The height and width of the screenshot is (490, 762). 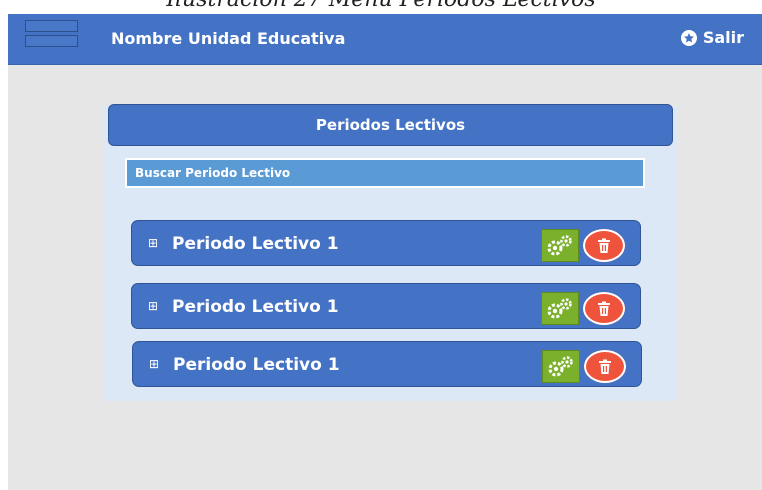 I want to click on exit-label: Salir, so click(x=723, y=37).